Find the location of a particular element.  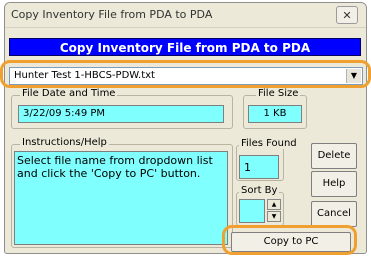

close-button: ✕ is located at coordinates (347, 15).